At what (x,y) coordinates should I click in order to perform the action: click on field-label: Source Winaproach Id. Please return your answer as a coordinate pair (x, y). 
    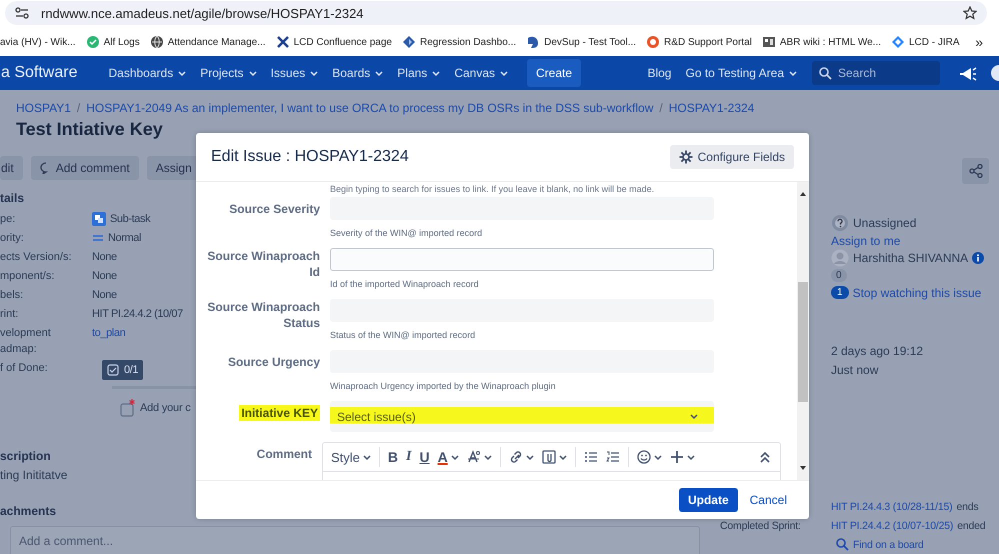
    Looking at the image, I should click on (263, 264).